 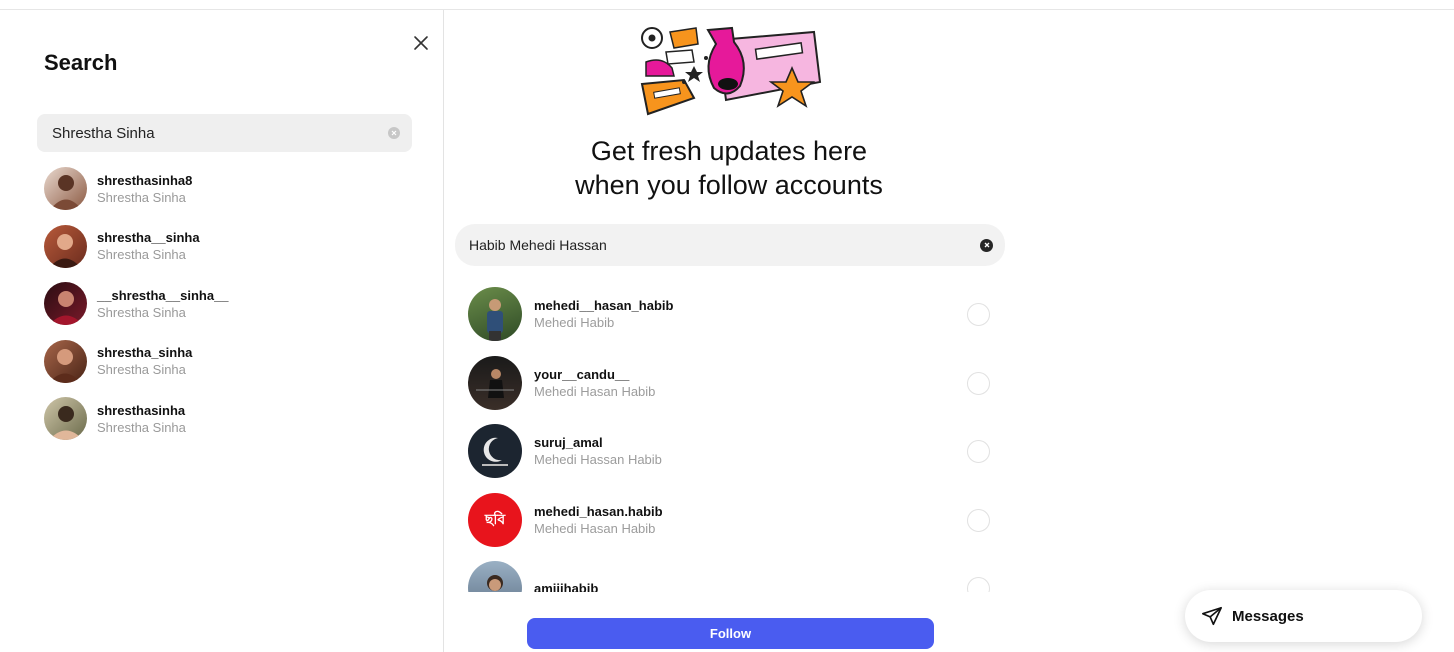 What do you see at coordinates (598, 511) in the screenshot?
I see `suggestion-username: mehedi_hasan.habib` at bounding box center [598, 511].